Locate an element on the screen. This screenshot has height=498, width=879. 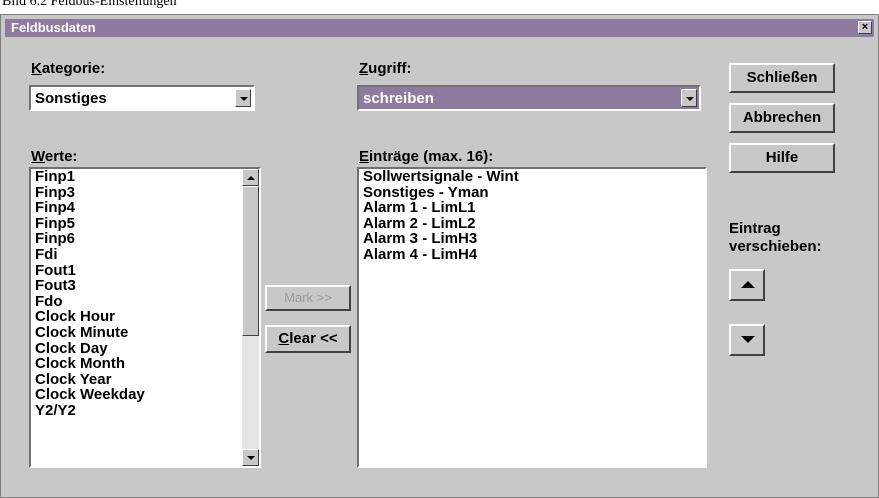
zugriff-label: Zugriff: is located at coordinates (385, 68).